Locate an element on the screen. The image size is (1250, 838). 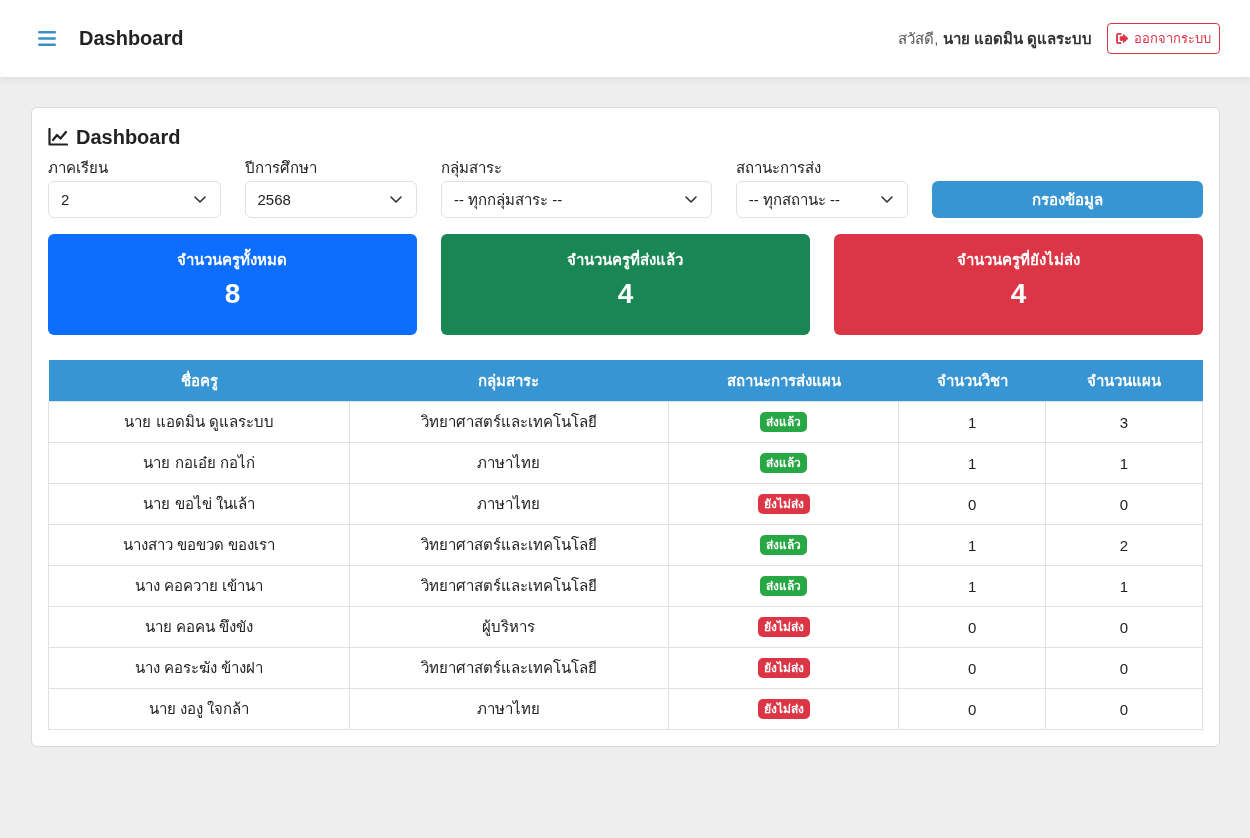
column-header: ชื่อครู is located at coordinates (199, 381).